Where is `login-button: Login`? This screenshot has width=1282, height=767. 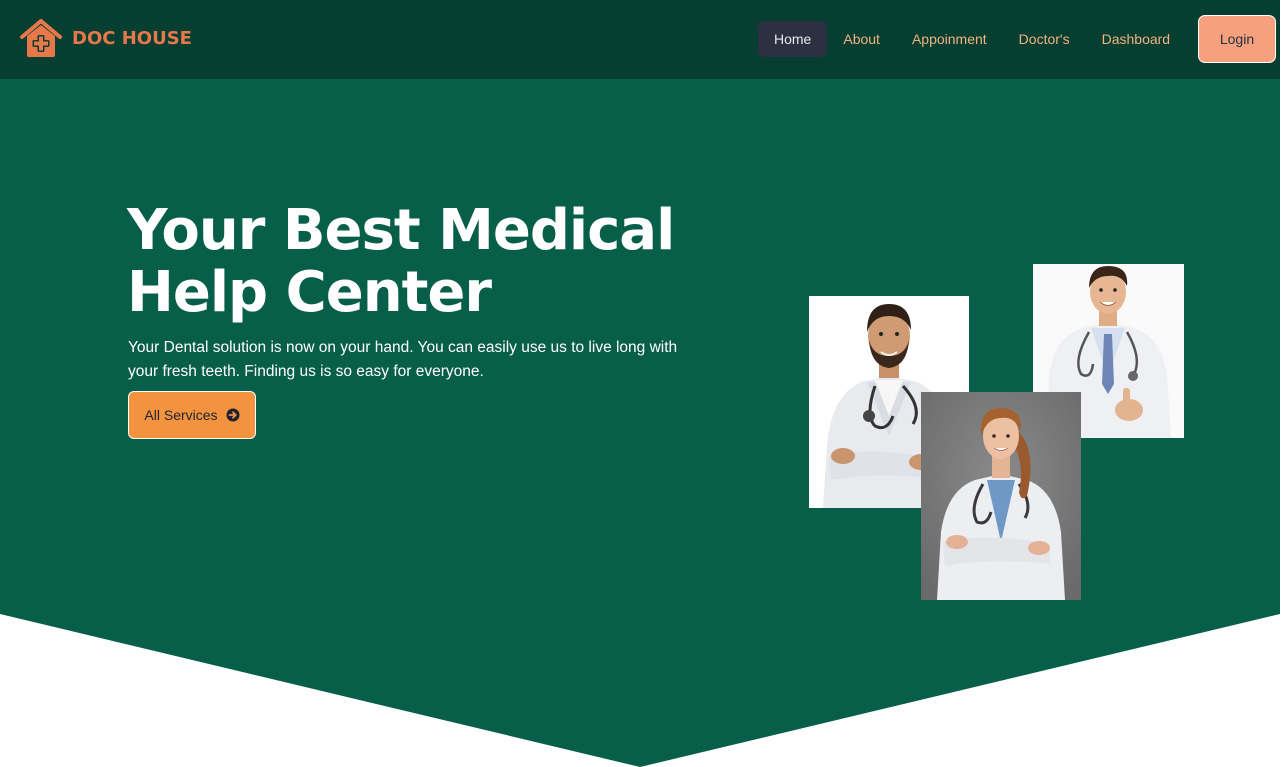
login-button: Login is located at coordinates (1237, 39).